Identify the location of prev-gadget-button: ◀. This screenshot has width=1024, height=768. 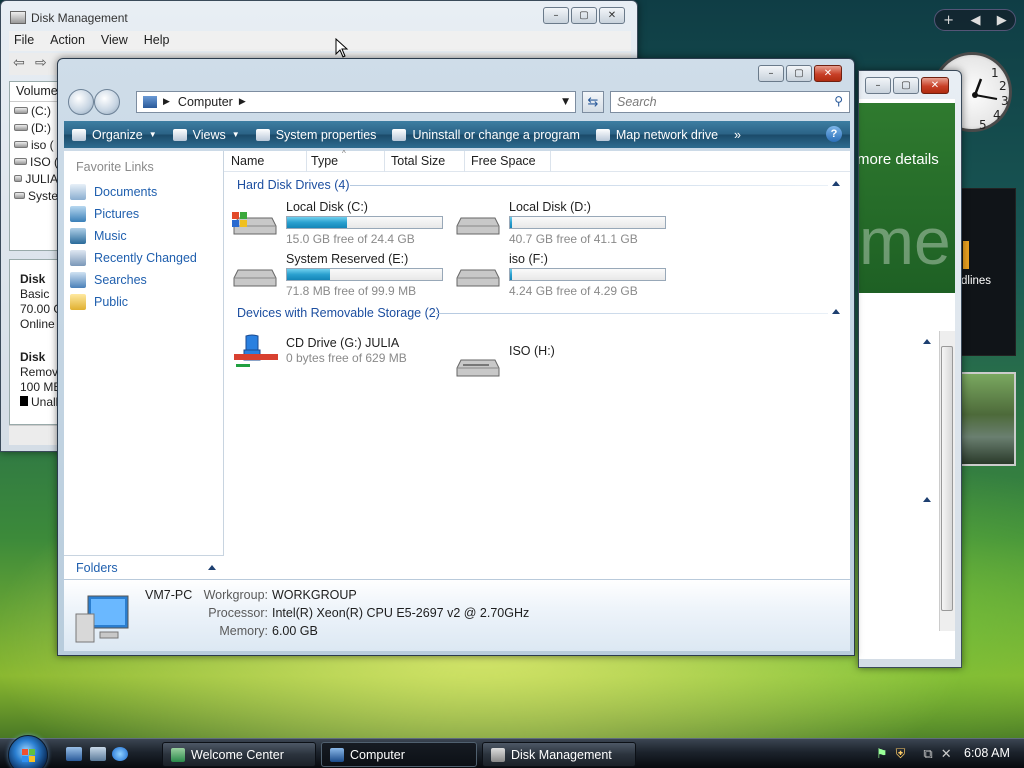
(975, 20).